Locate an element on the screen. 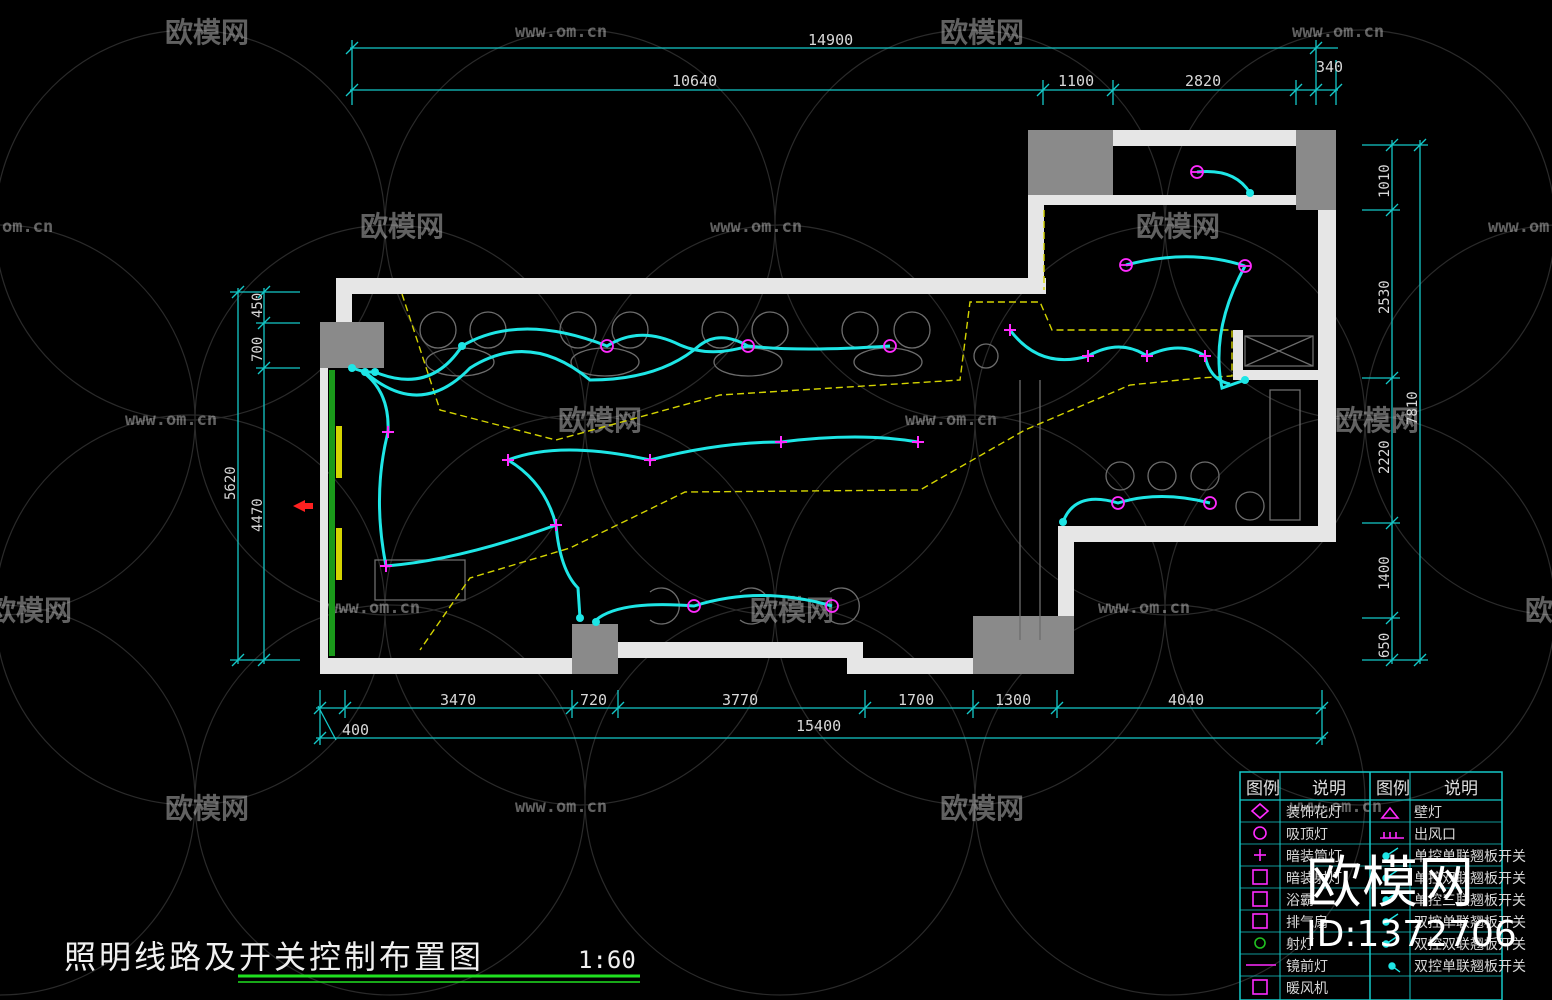 The height and width of the screenshot is (1000, 1552). switch-icon is located at coordinates (1394, 967).